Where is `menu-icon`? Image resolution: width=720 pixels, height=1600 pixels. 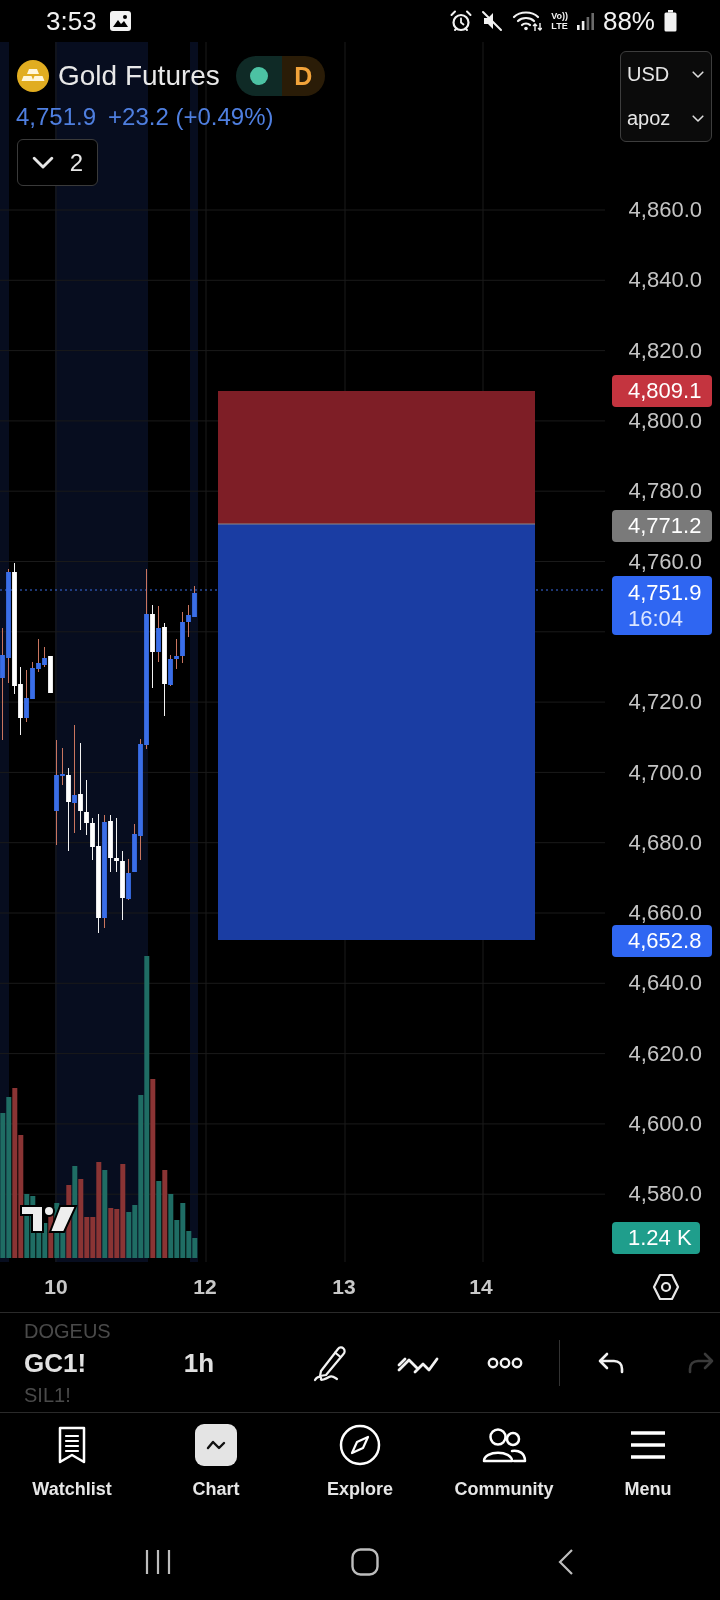
menu-icon is located at coordinates (648, 1445).